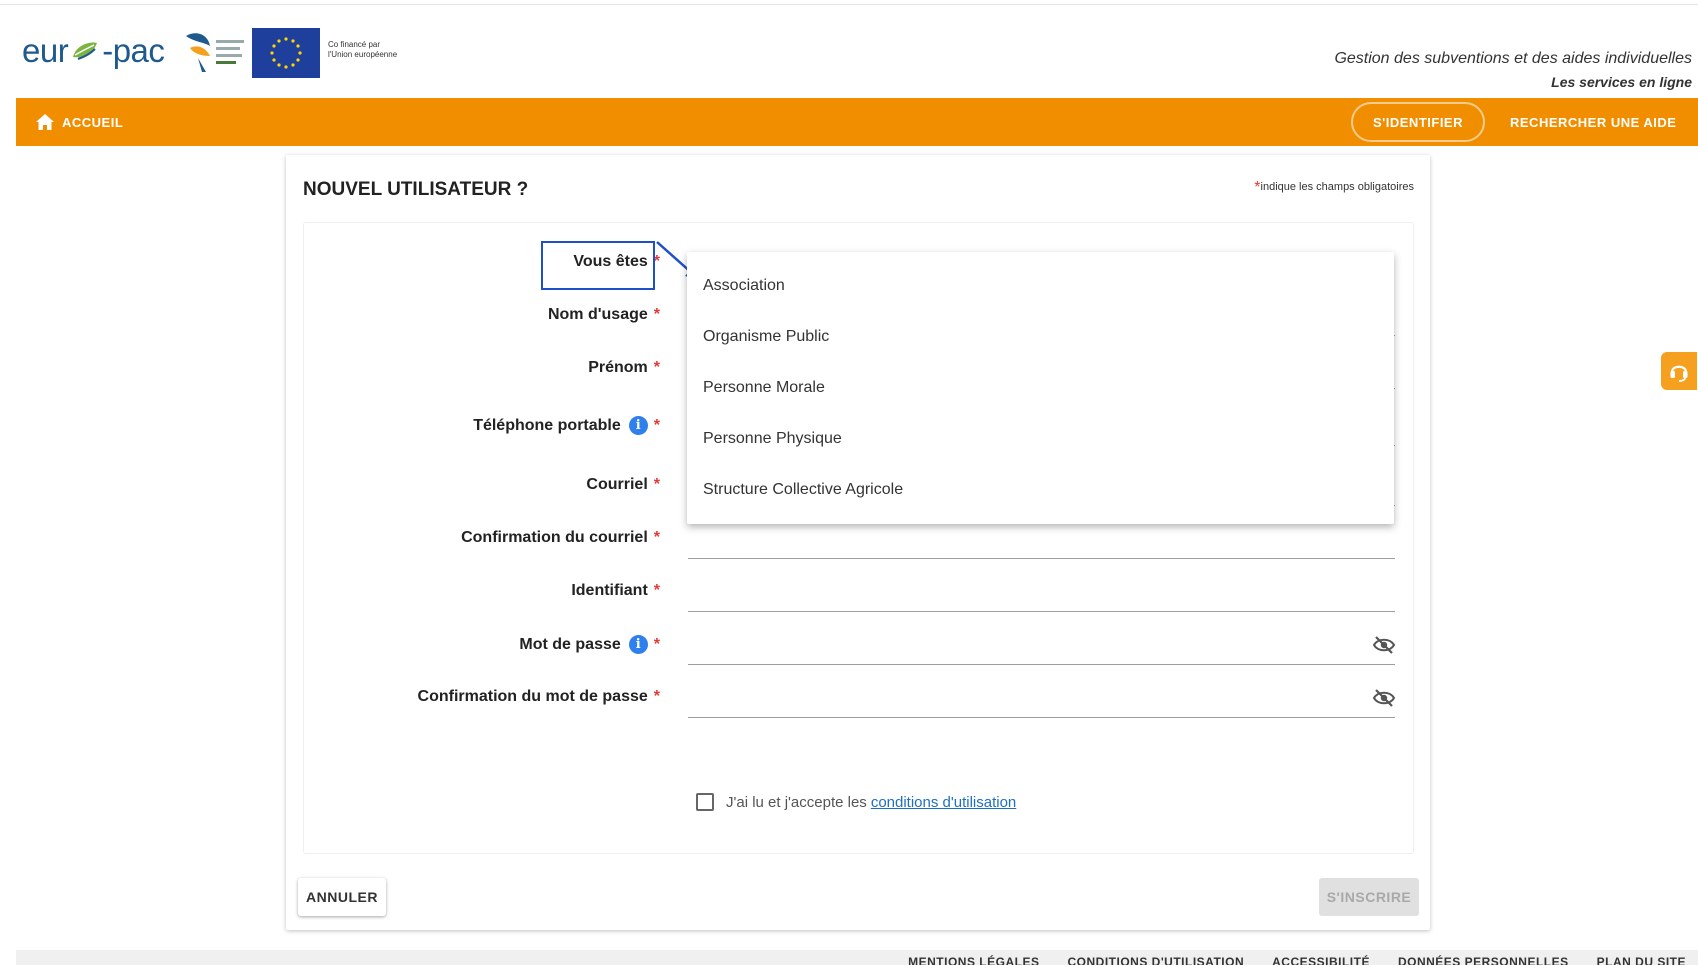 The image size is (1698, 965). I want to click on first-name-label-text: Prénom, so click(618, 367).